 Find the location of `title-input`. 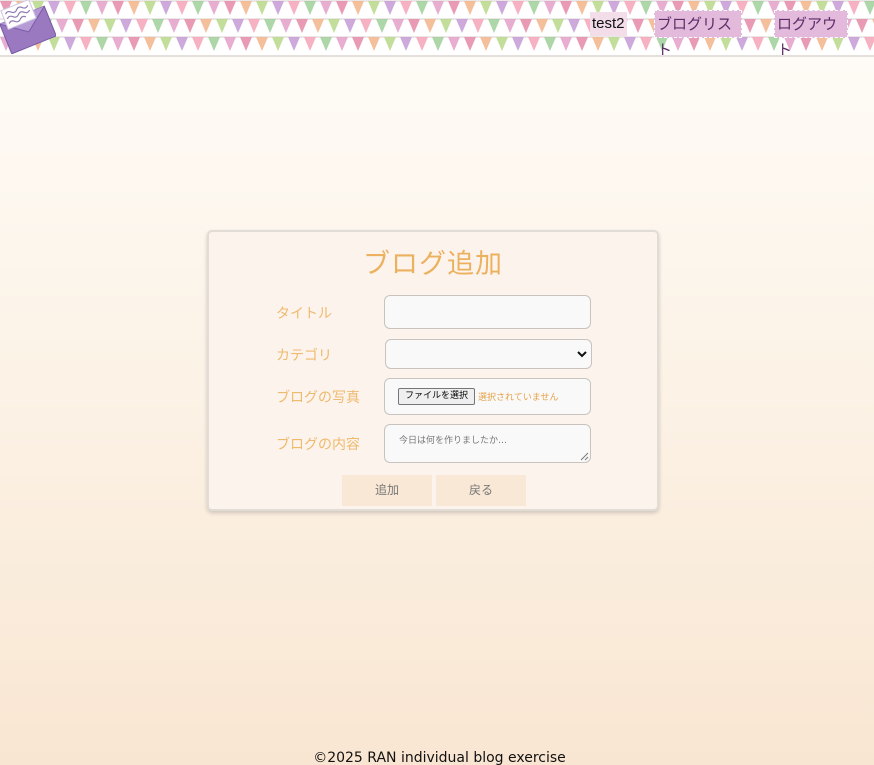

title-input is located at coordinates (487, 312).